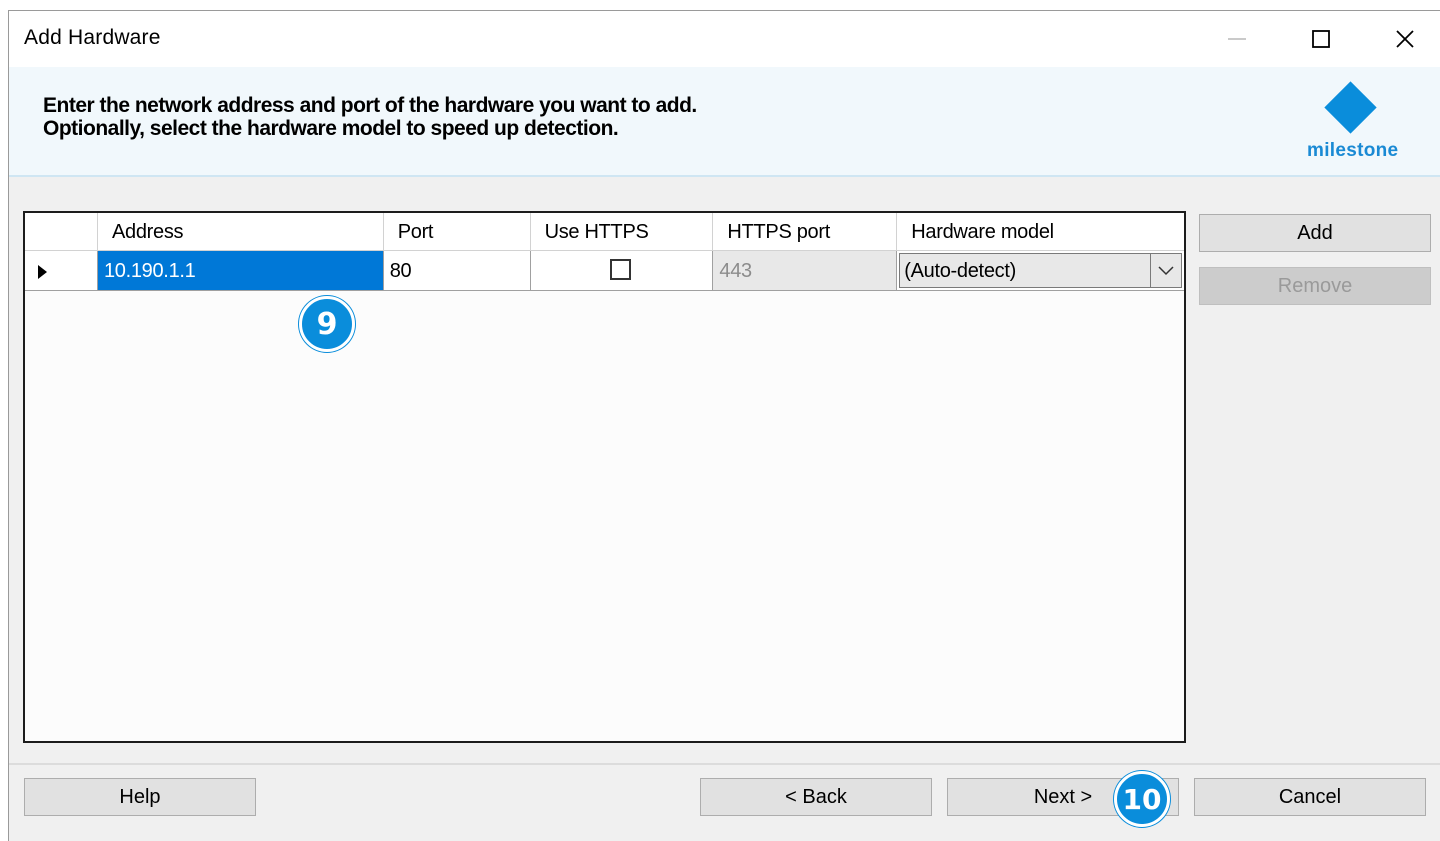 The image size is (1440, 841). I want to click on dropdown-toggle, so click(1165, 270).